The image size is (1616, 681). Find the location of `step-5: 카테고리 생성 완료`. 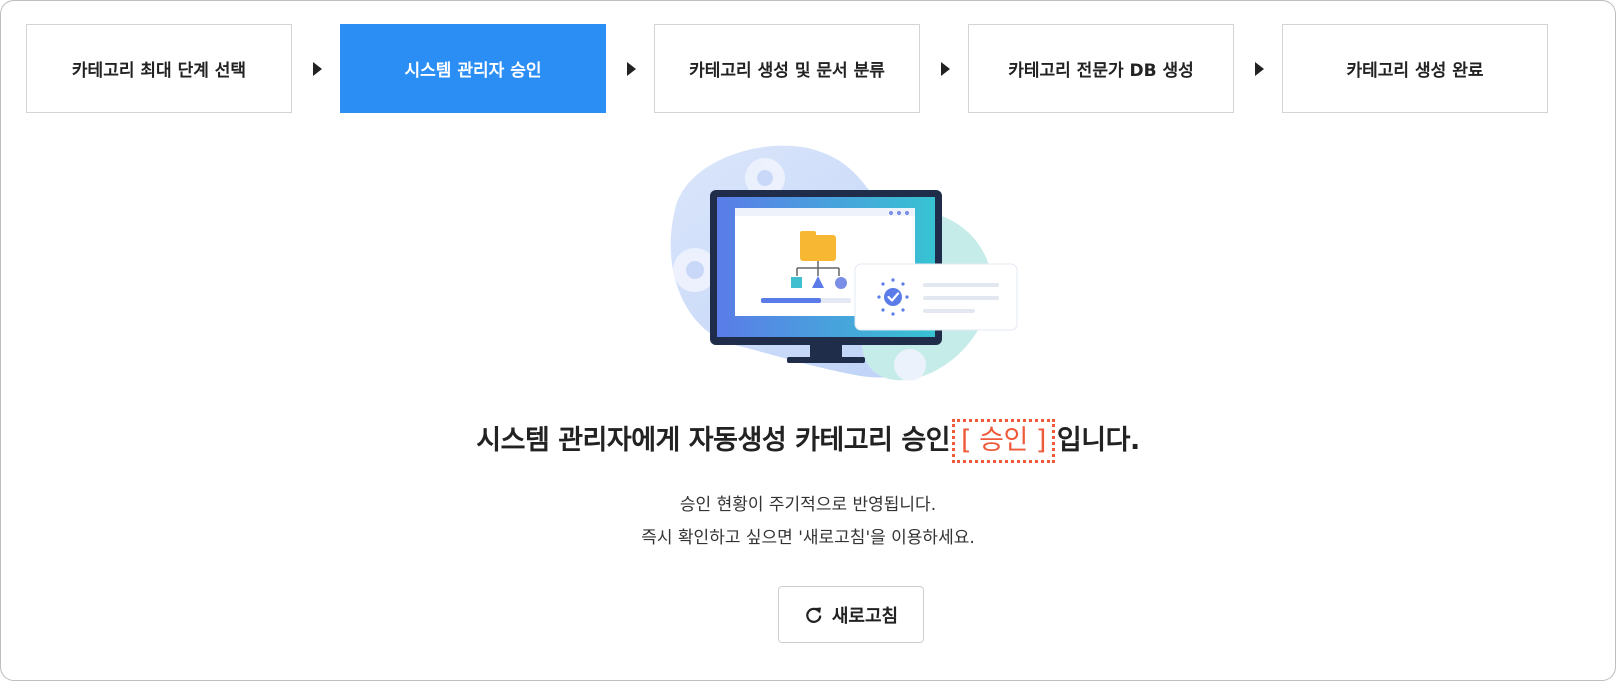

step-5: 카테고리 생성 완료 is located at coordinates (1415, 68).